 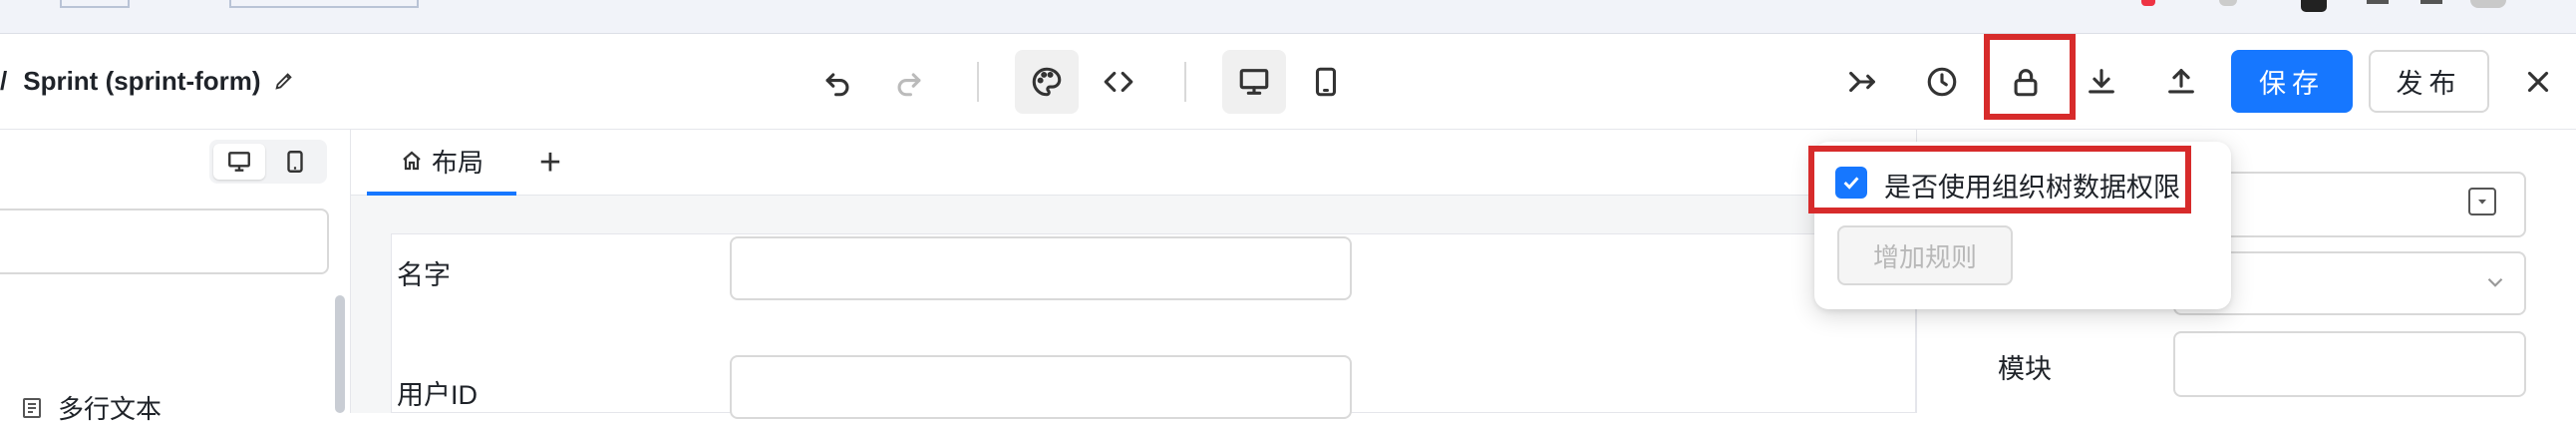 What do you see at coordinates (142, 80) in the screenshot?
I see `form-title: Sprint (sprint-form)` at bounding box center [142, 80].